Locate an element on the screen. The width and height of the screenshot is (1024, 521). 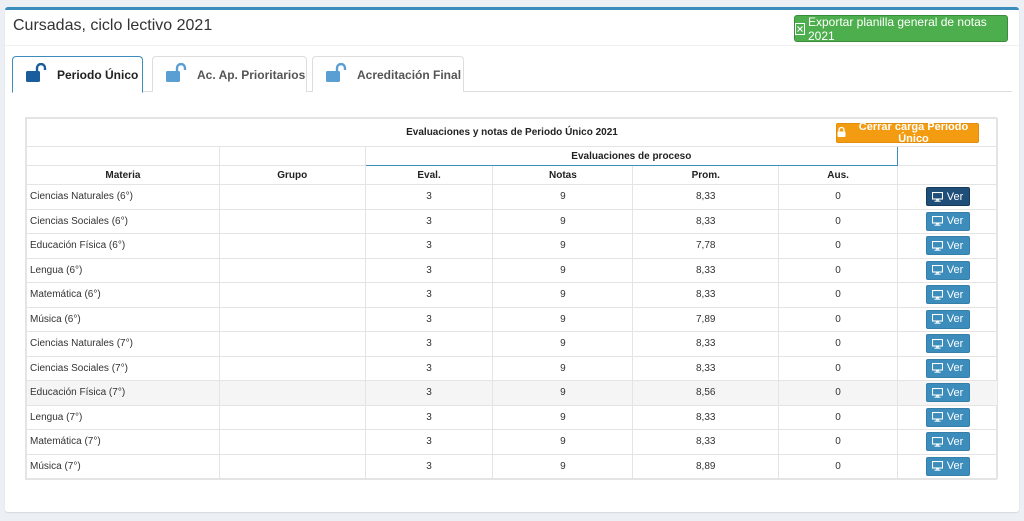
empty-cell is located at coordinates (123, 156).